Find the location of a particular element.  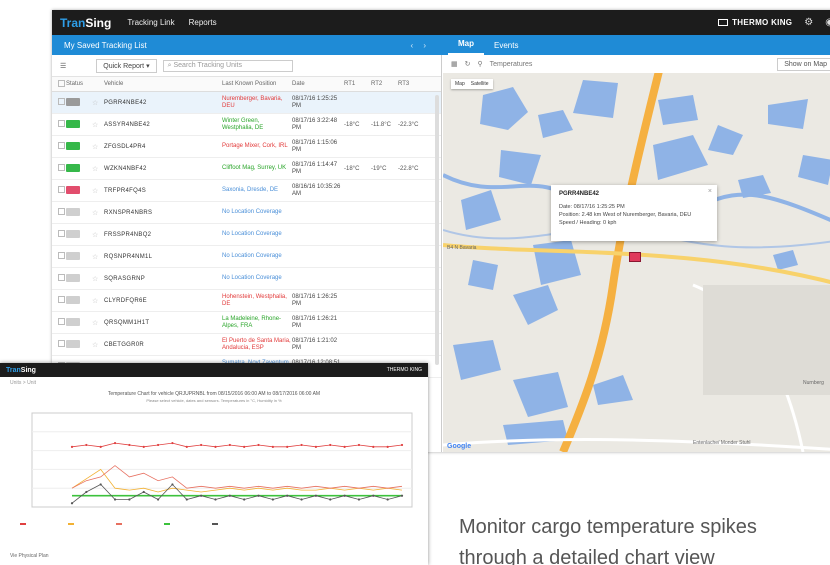

vehicle-name: RXNSPR4NBRS is located at coordinates (163, 213).